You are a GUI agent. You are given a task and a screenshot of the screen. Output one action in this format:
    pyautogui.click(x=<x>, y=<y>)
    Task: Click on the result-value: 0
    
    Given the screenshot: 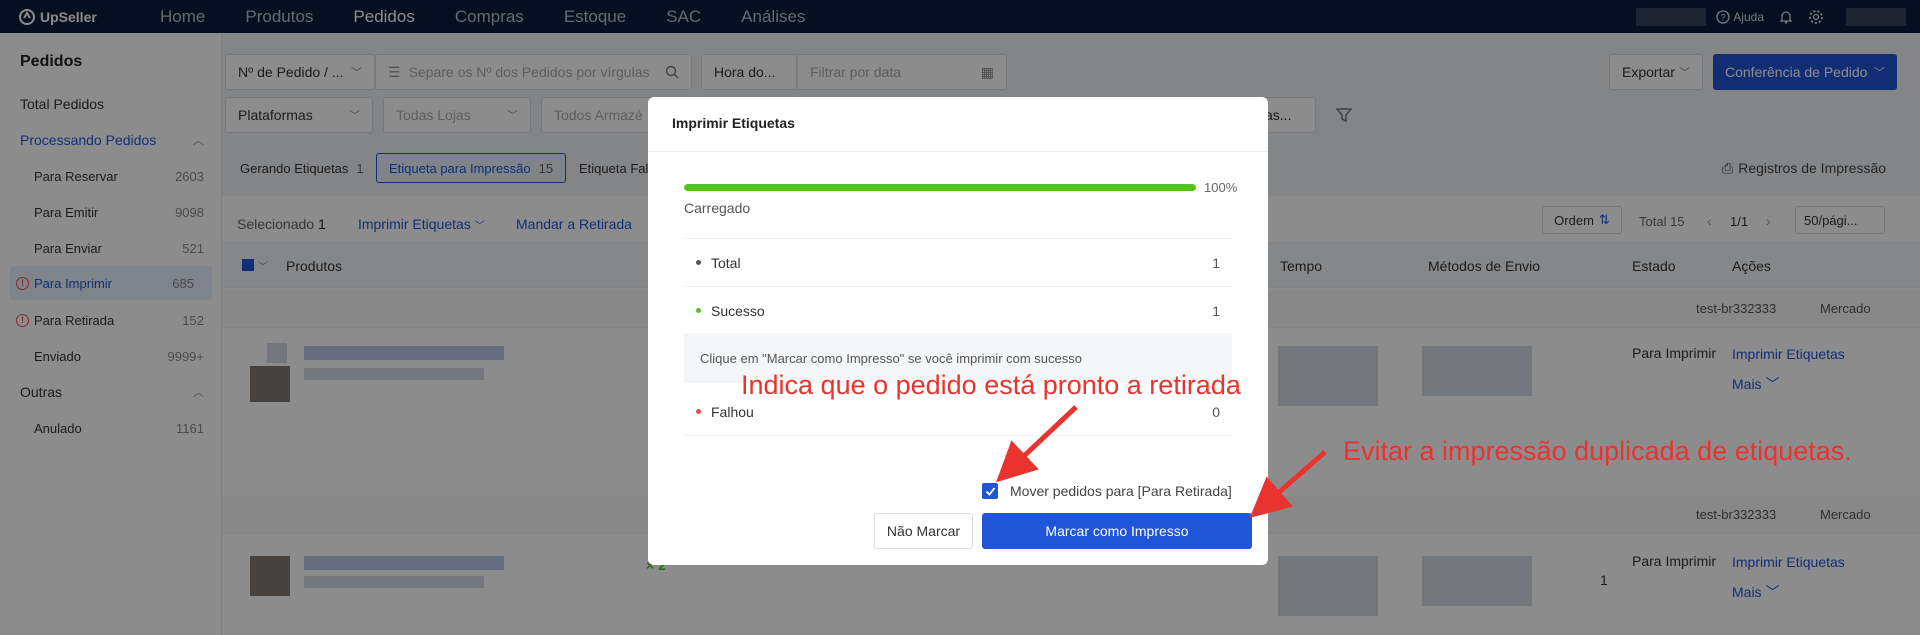 What is the action you would take?
    pyautogui.click(x=1216, y=411)
    